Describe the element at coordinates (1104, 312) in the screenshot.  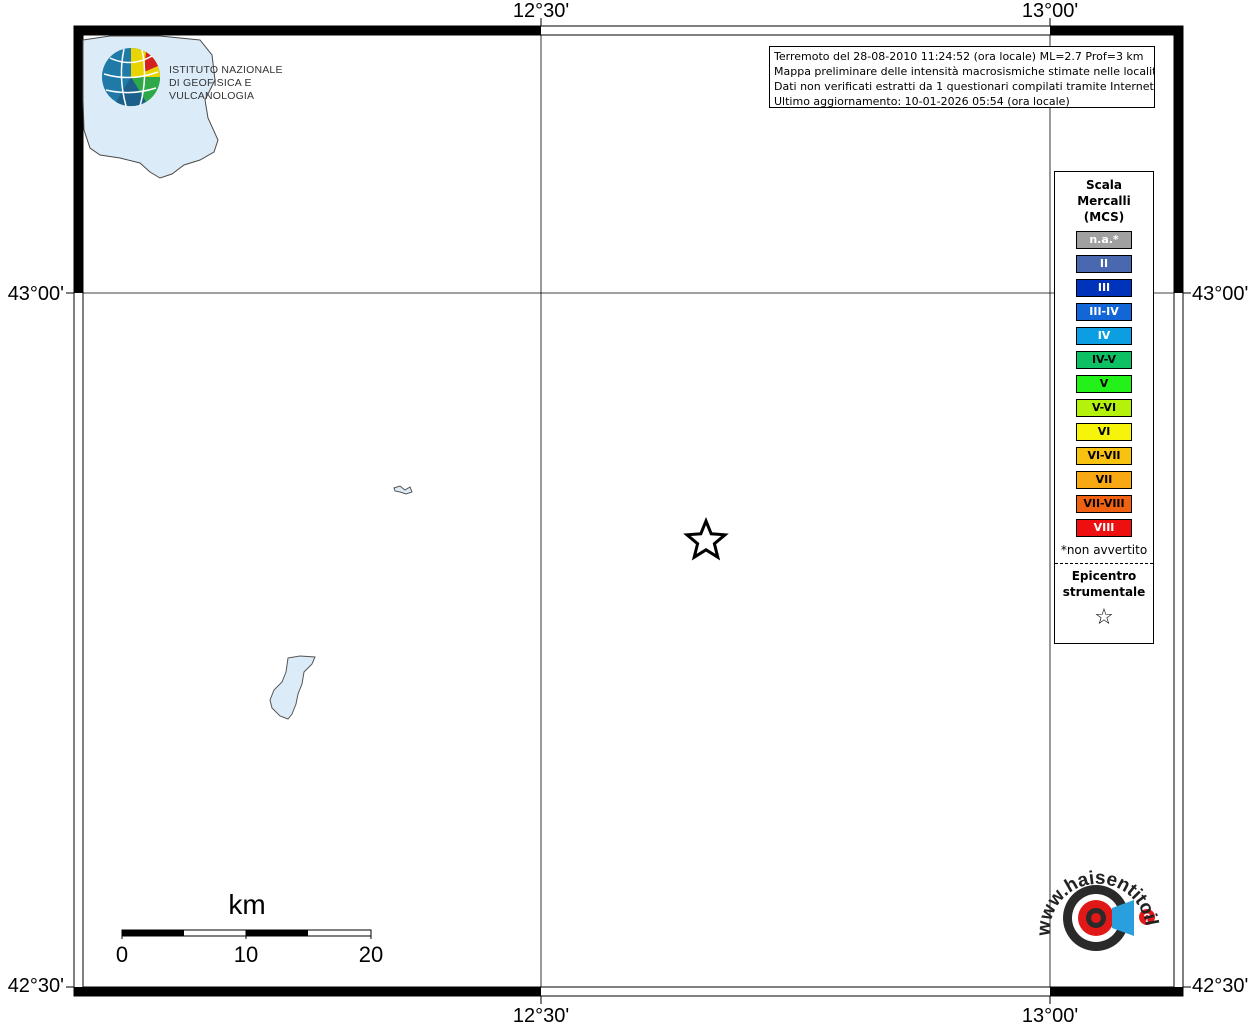
I see `legend-item-3: III-IV` at that location.